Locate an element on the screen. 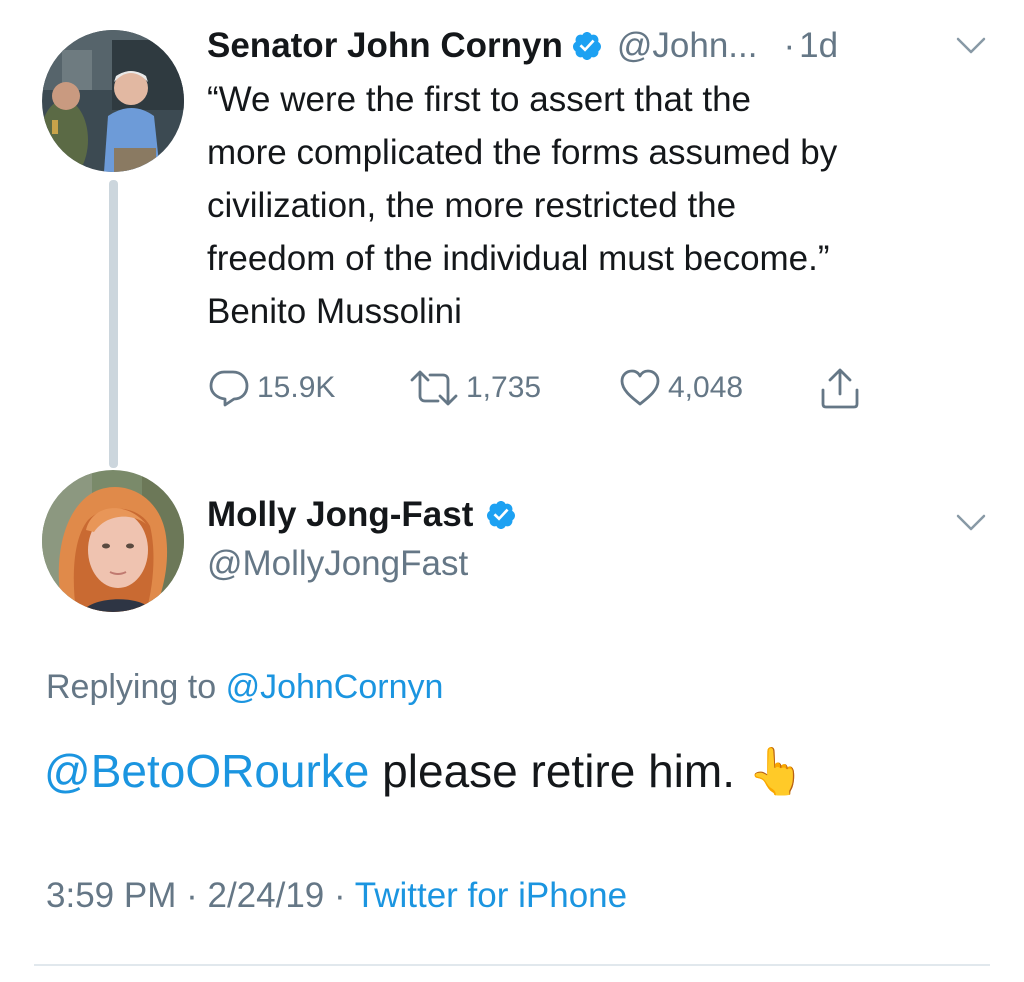  cornyn-name: Senator John Cornyn is located at coordinates (385, 46).